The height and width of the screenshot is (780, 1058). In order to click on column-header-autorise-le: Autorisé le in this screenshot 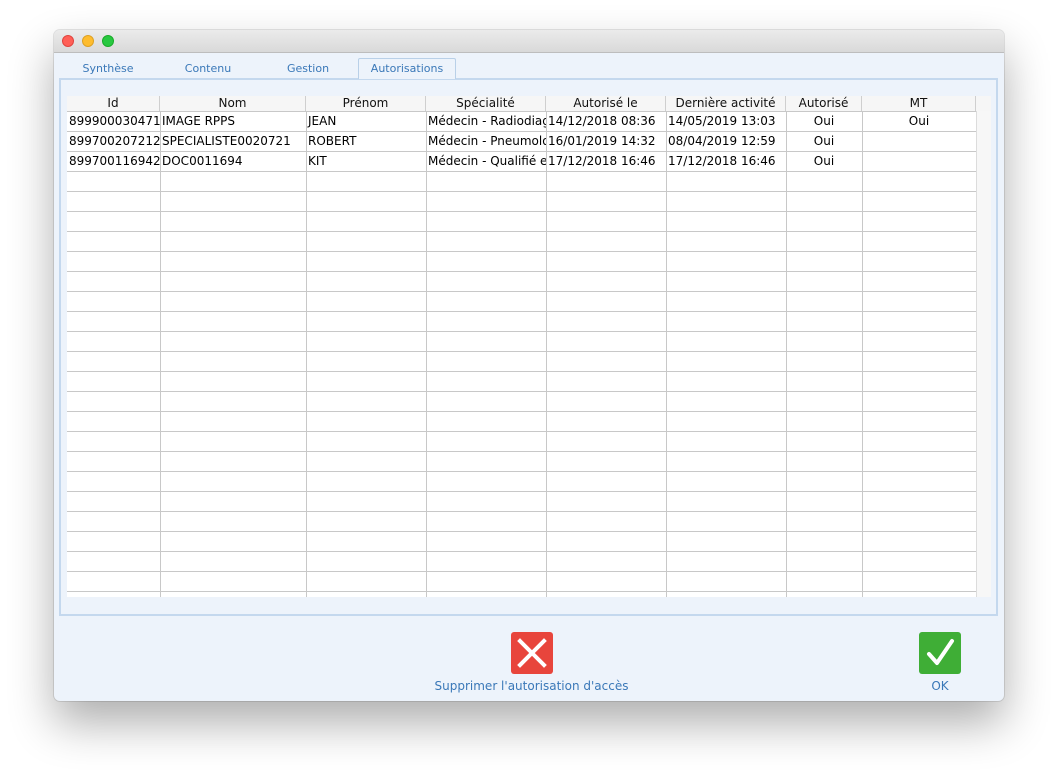, I will do `click(606, 103)`.